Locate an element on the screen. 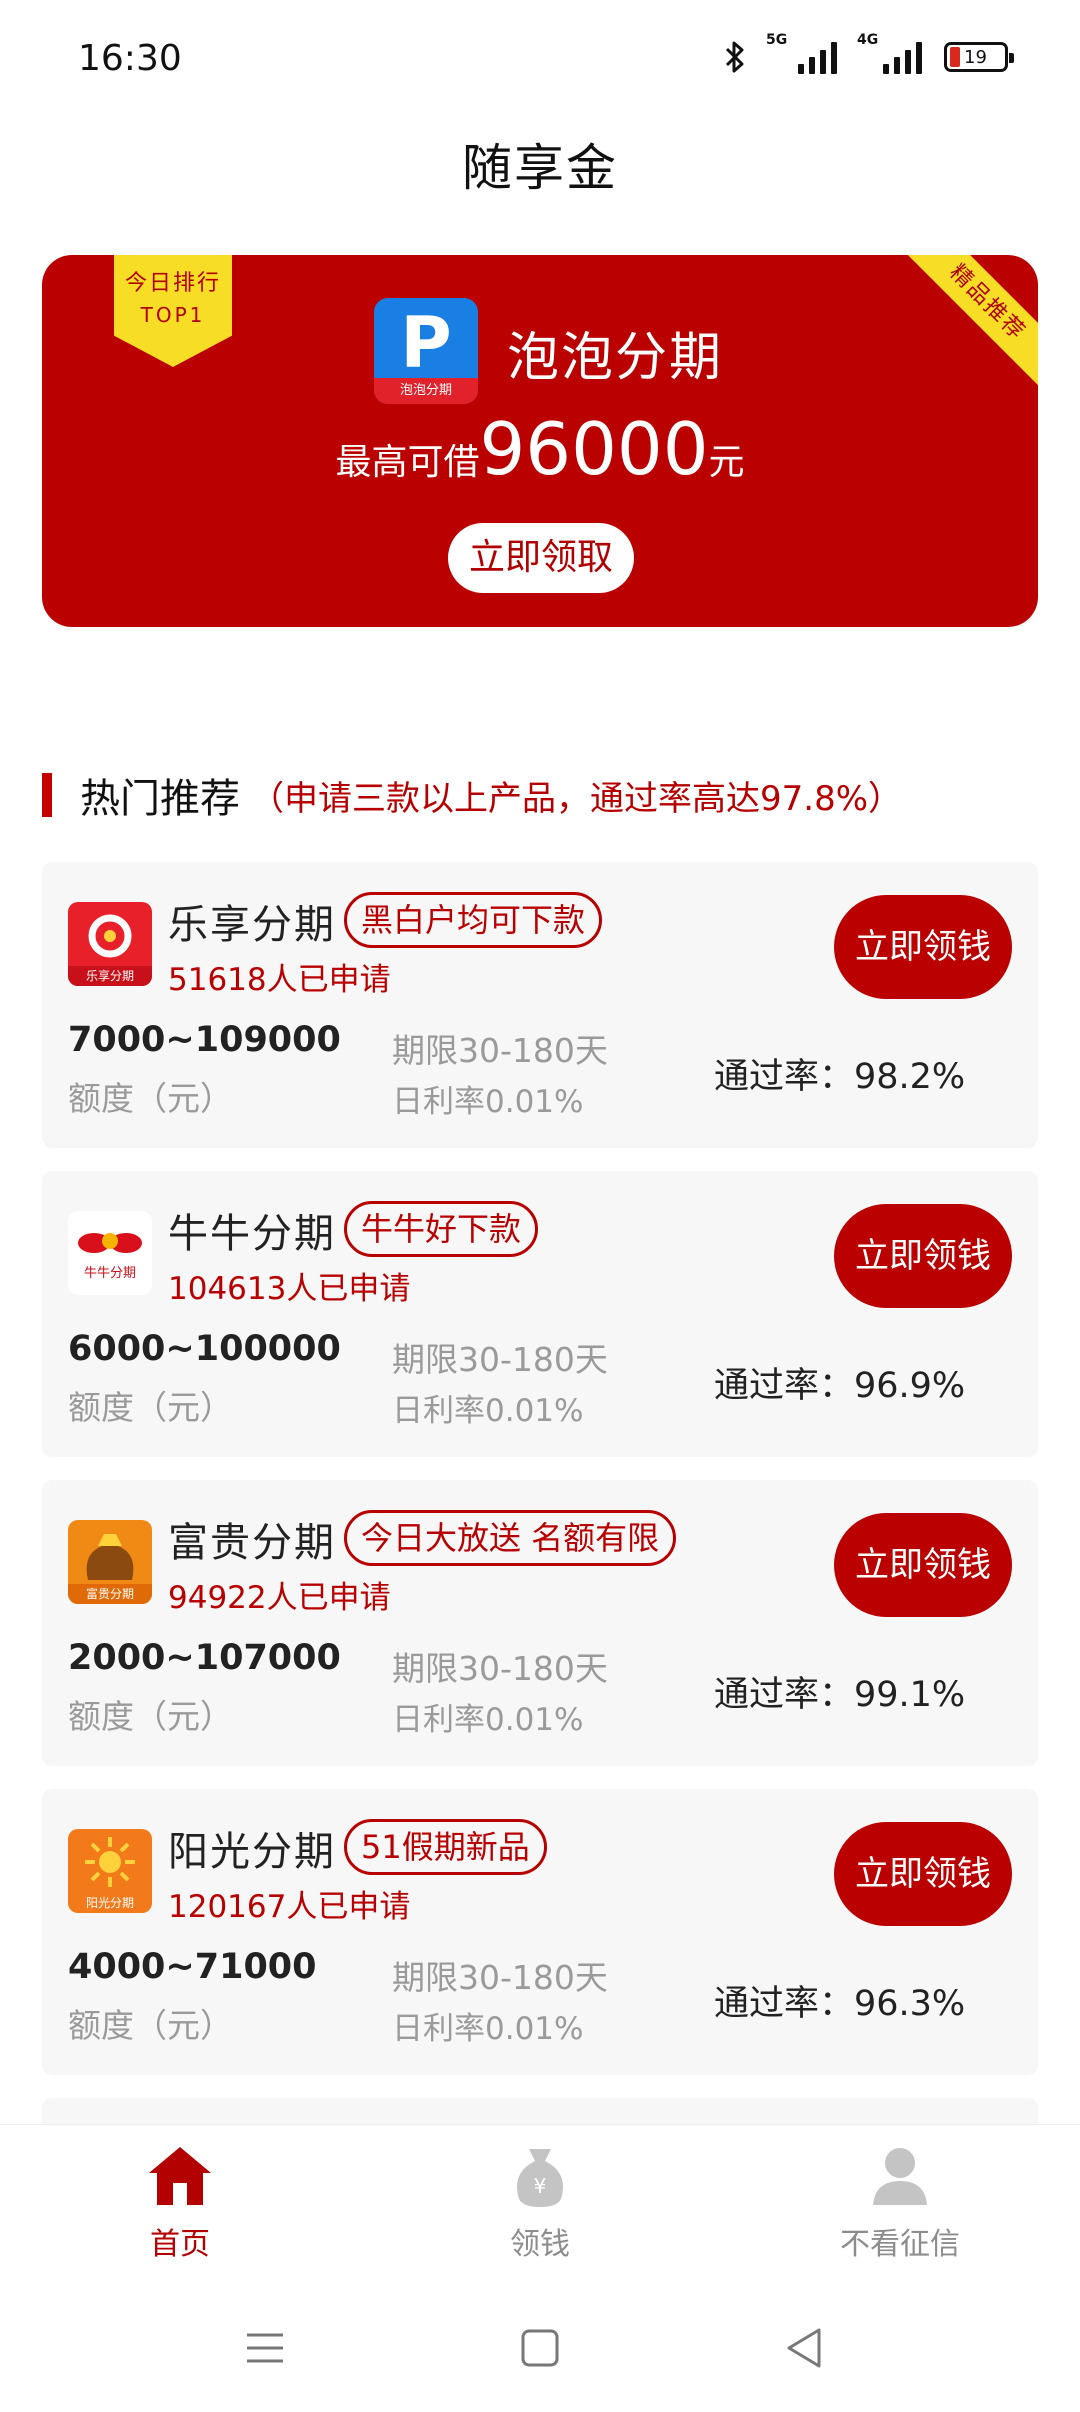 This screenshot has width=1080, height=2412. logo-caption: 泡泡分期 is located at coordinates (426, 391).